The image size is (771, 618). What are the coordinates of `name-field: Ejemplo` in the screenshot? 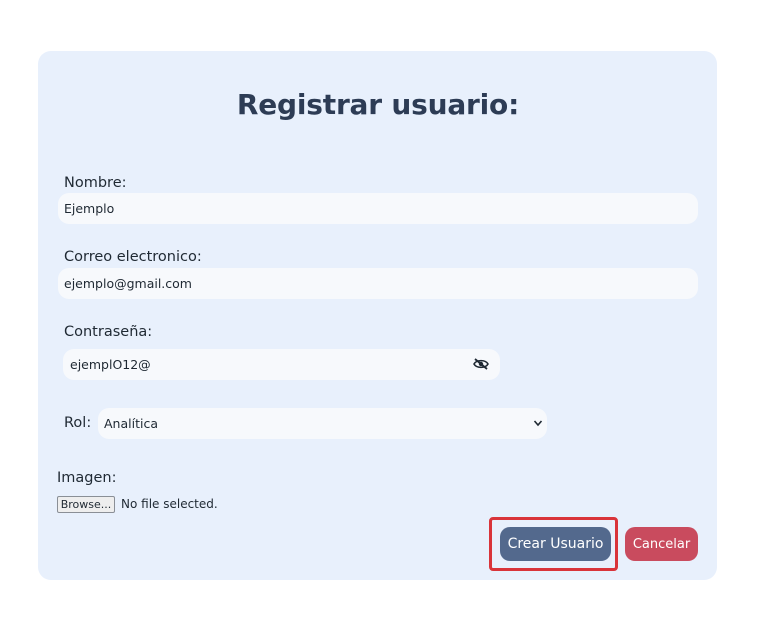 It's located at (378, 208).